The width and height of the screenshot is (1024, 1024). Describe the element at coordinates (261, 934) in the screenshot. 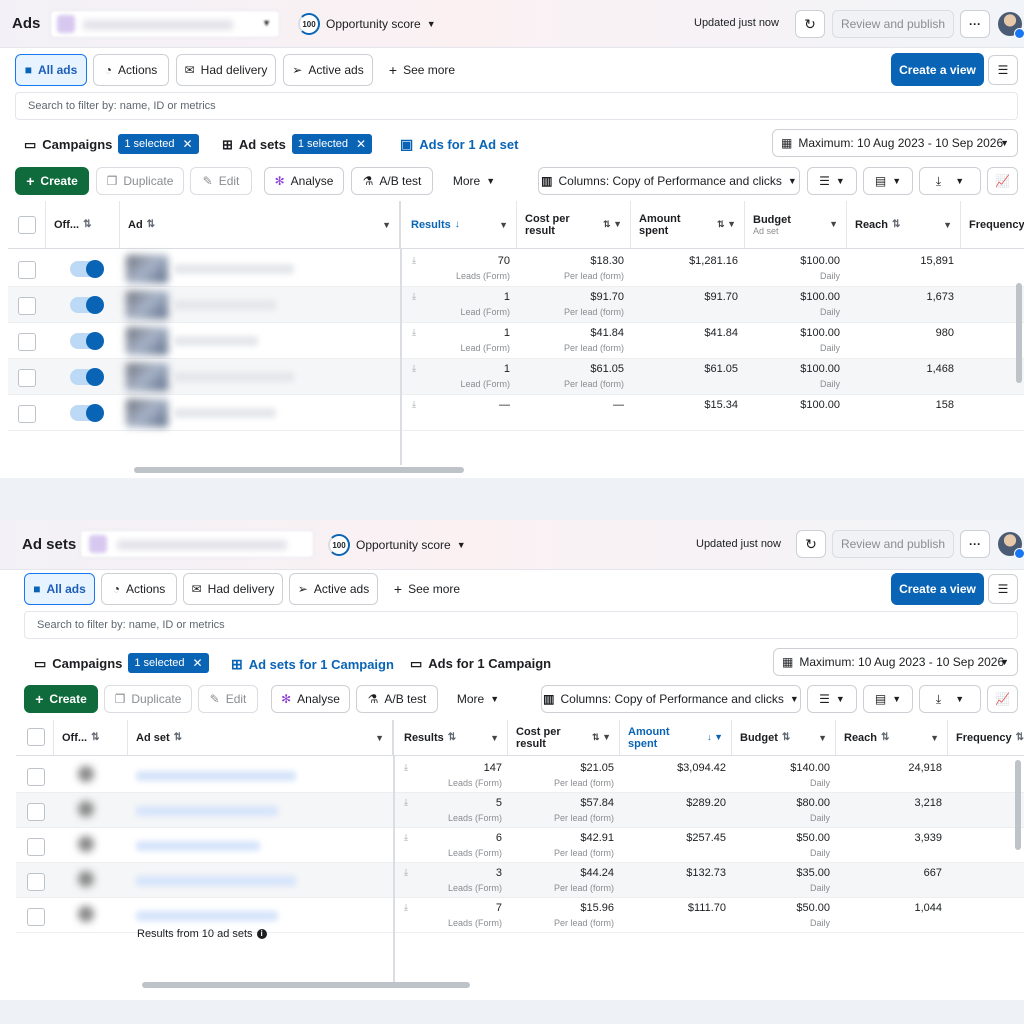

I see `info-icon: i` at that location.